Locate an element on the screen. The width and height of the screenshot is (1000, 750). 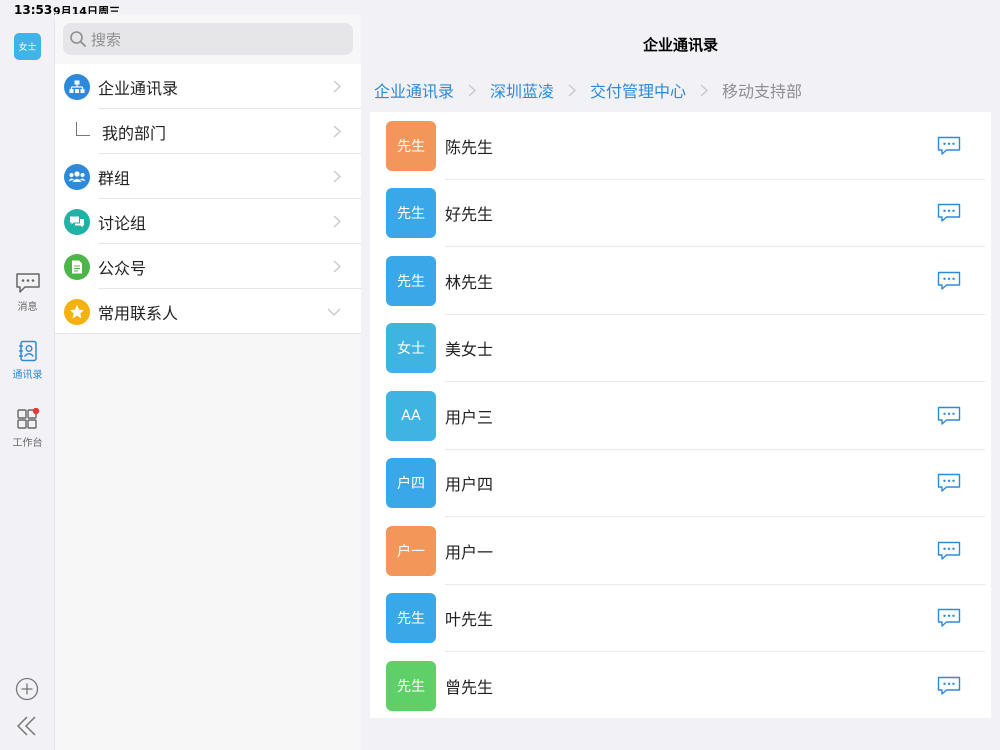
document-icon is located at coordinates (77, 266).